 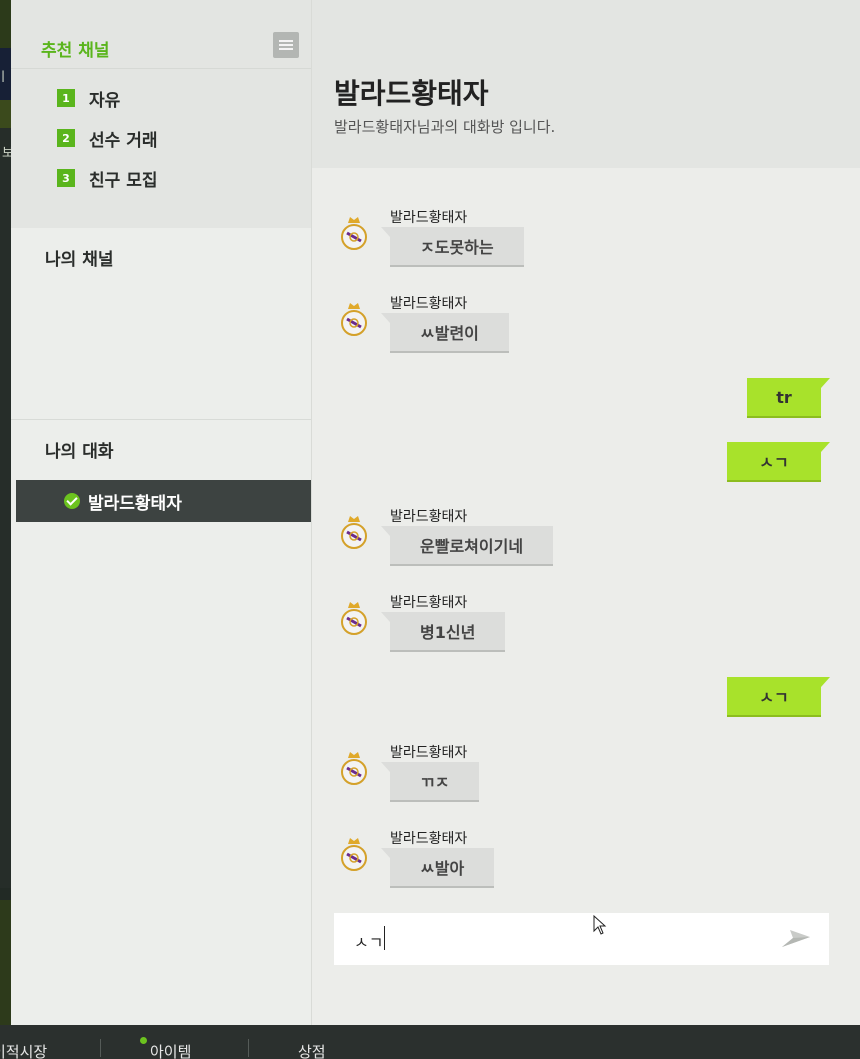 I want to click on text-caret, so click(x=384, y=938).